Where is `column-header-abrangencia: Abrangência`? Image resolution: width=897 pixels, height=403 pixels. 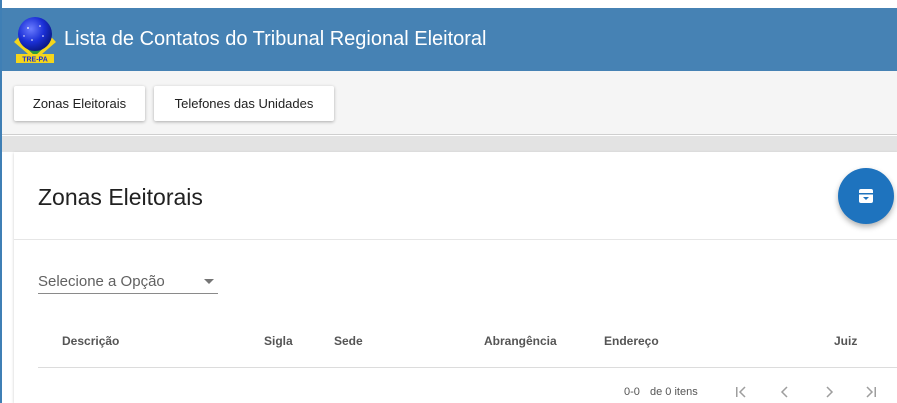 column-header-abrangencia: Abrangência is located at coordinates (520, 341).